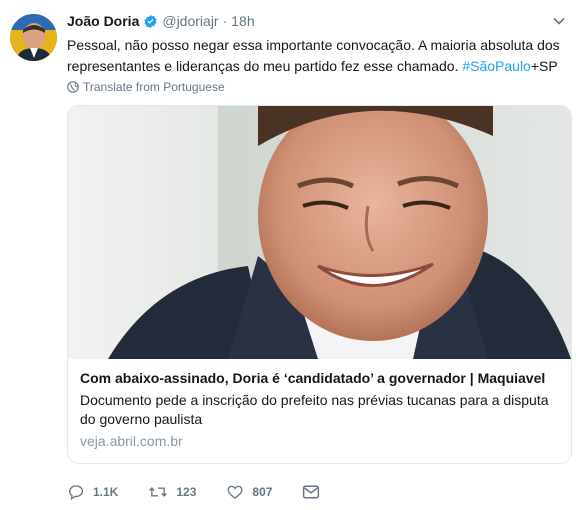  Describe the element at coordinates (235, 492) in the screenshot. I see `like-icon` at that location.